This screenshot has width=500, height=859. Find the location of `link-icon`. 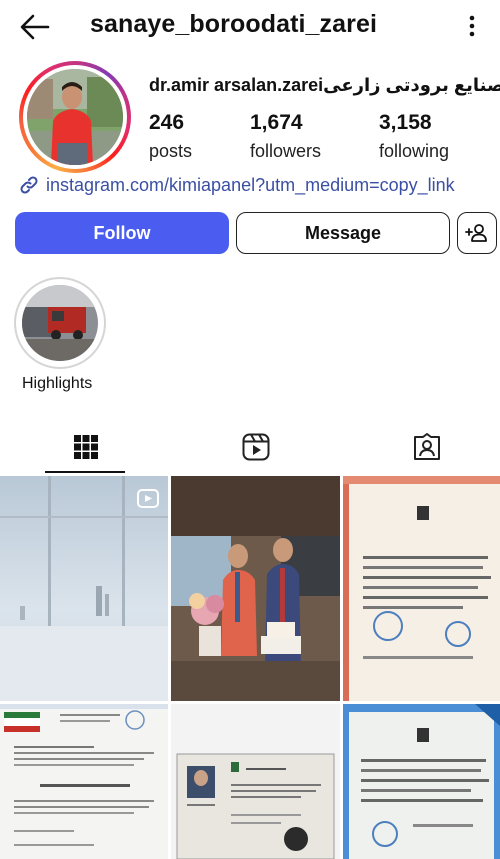

link-icon is located at coordinates (29, 185).